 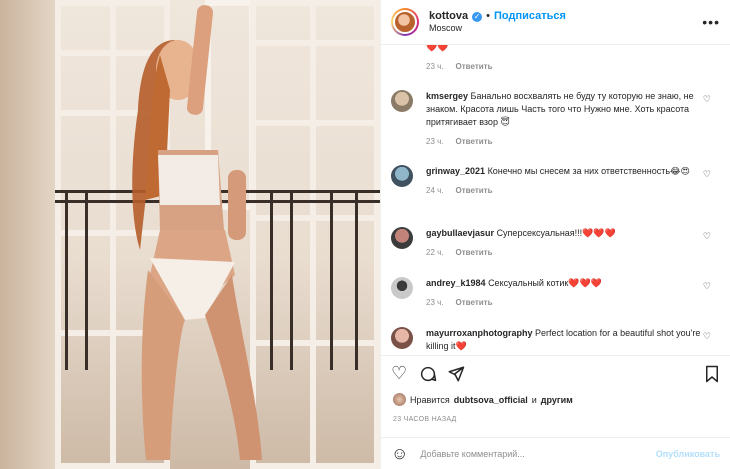 What do you see at coordinates (456, 283) in the screenshot?
I see `comment-username: andrey_k1984` at bounding box center [456, 283].